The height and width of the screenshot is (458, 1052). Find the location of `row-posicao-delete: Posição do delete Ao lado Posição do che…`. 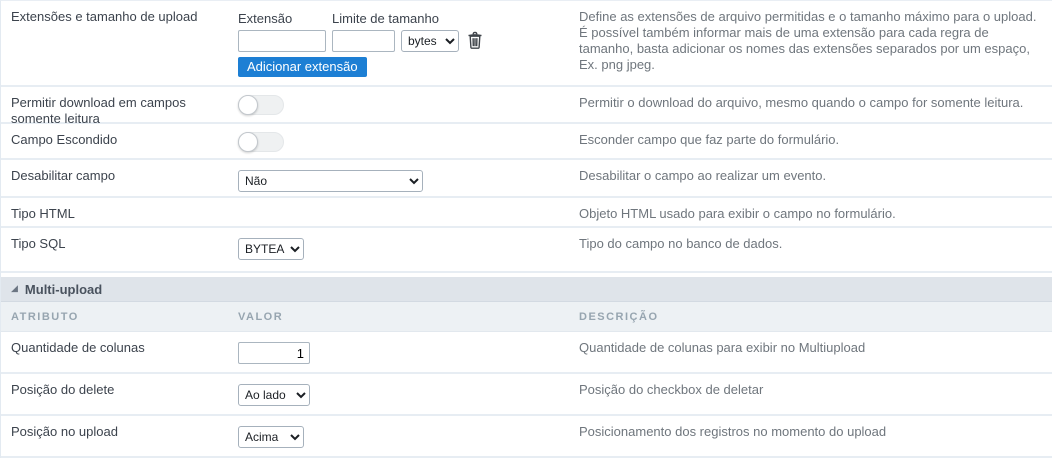

row-posicao-delete: Posição do delete Ao lado Posição do che… is located at coordinates (526, 395).